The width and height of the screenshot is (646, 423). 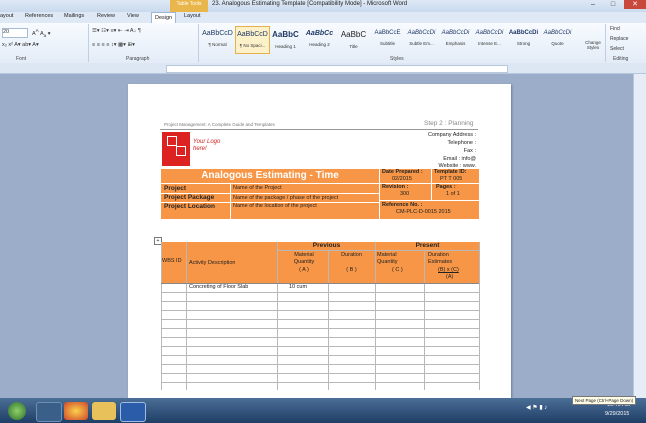 I want to click on wbs-header: WBS ID, so click(x=172, y=261).